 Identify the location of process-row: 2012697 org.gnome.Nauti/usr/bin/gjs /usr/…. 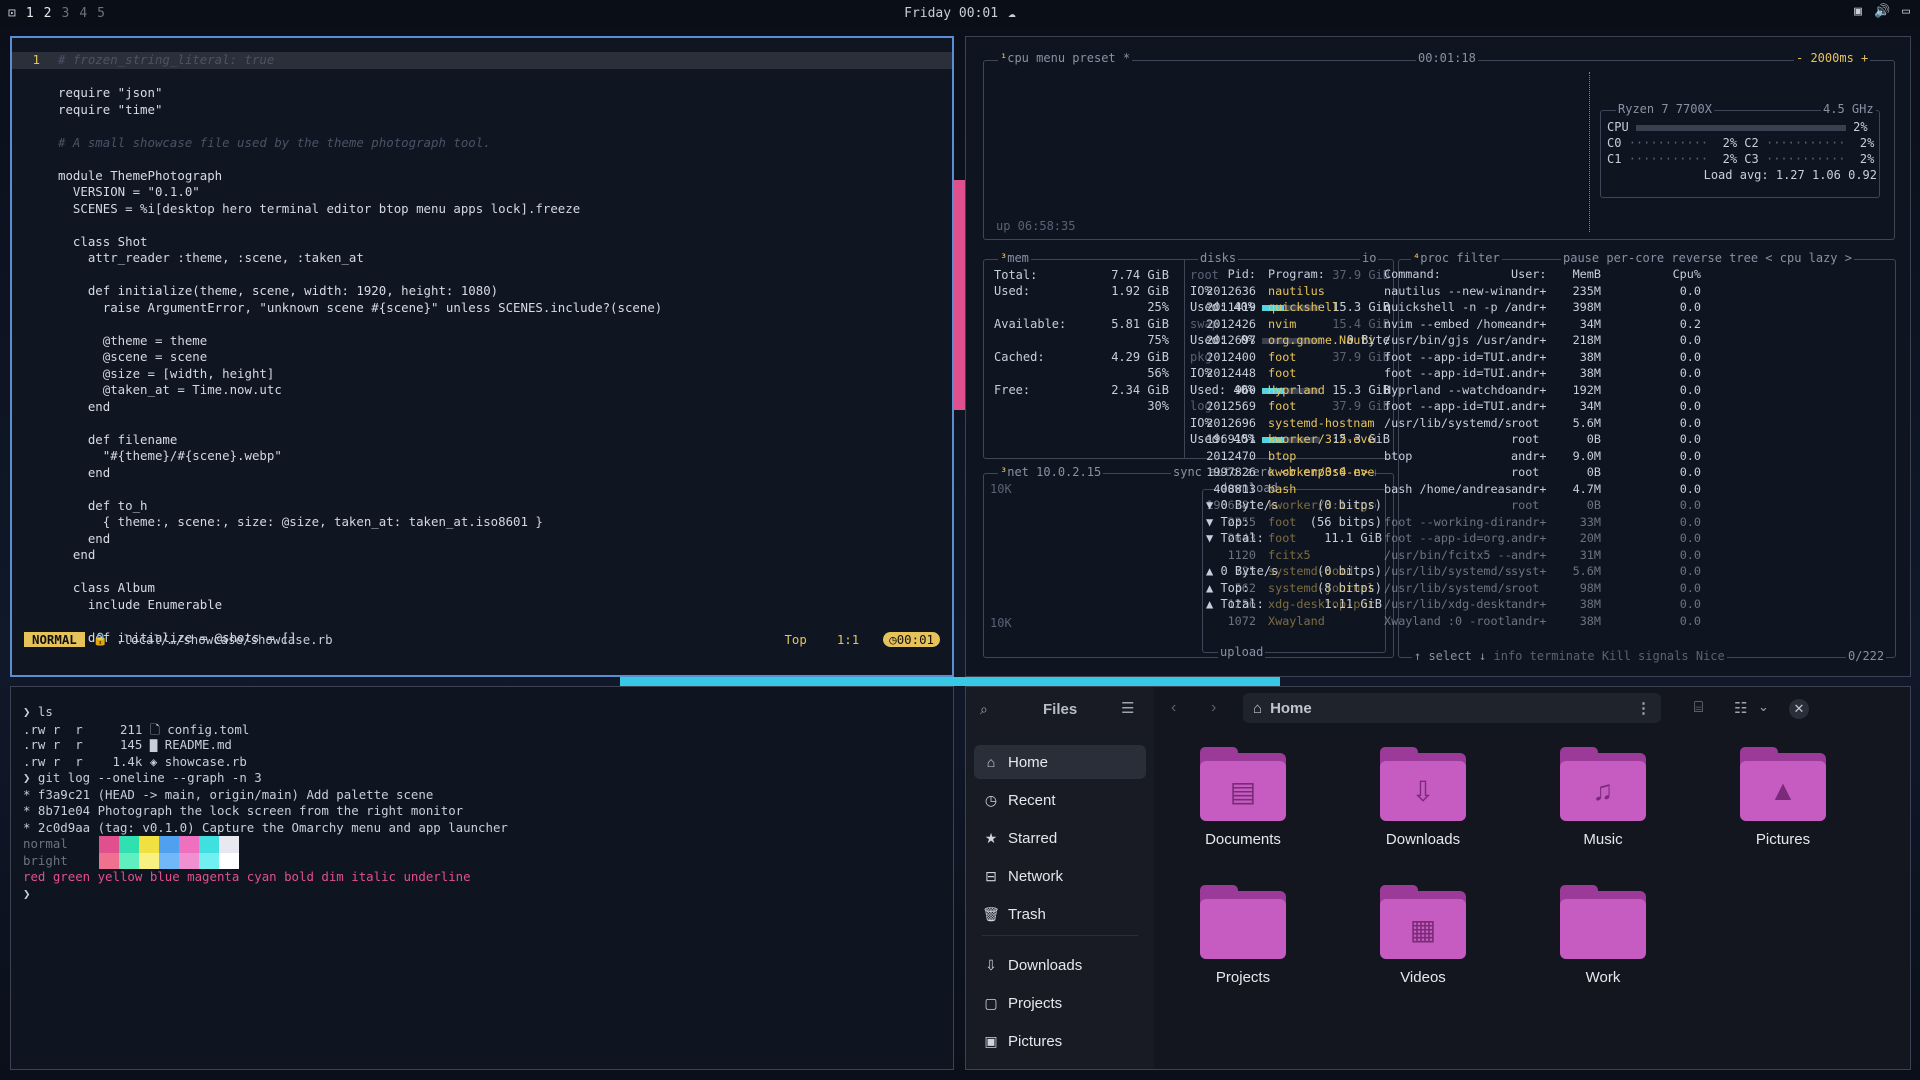
(1439, 340).